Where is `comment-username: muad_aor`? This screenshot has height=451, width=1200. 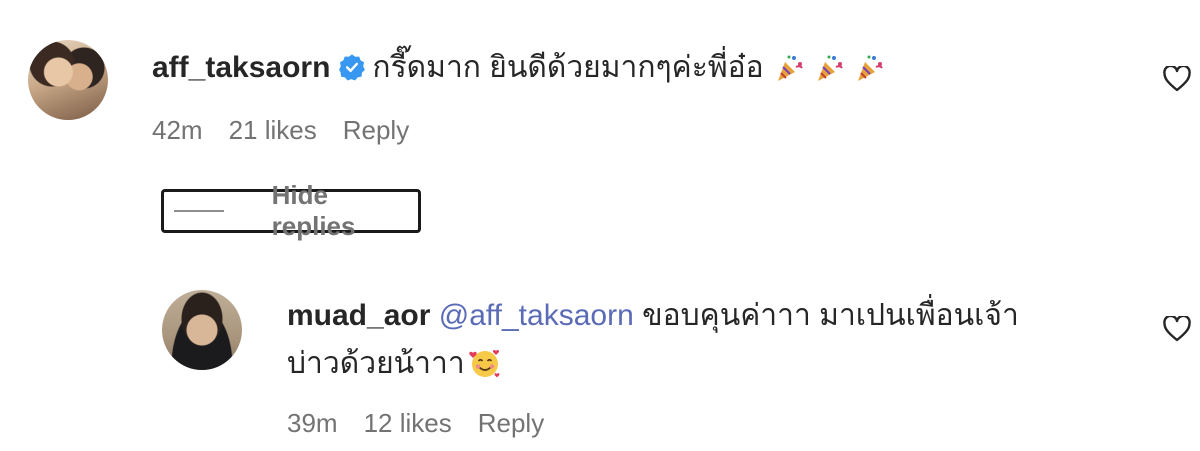
comment-username: muad_aor is located at coordinates (358, 315).